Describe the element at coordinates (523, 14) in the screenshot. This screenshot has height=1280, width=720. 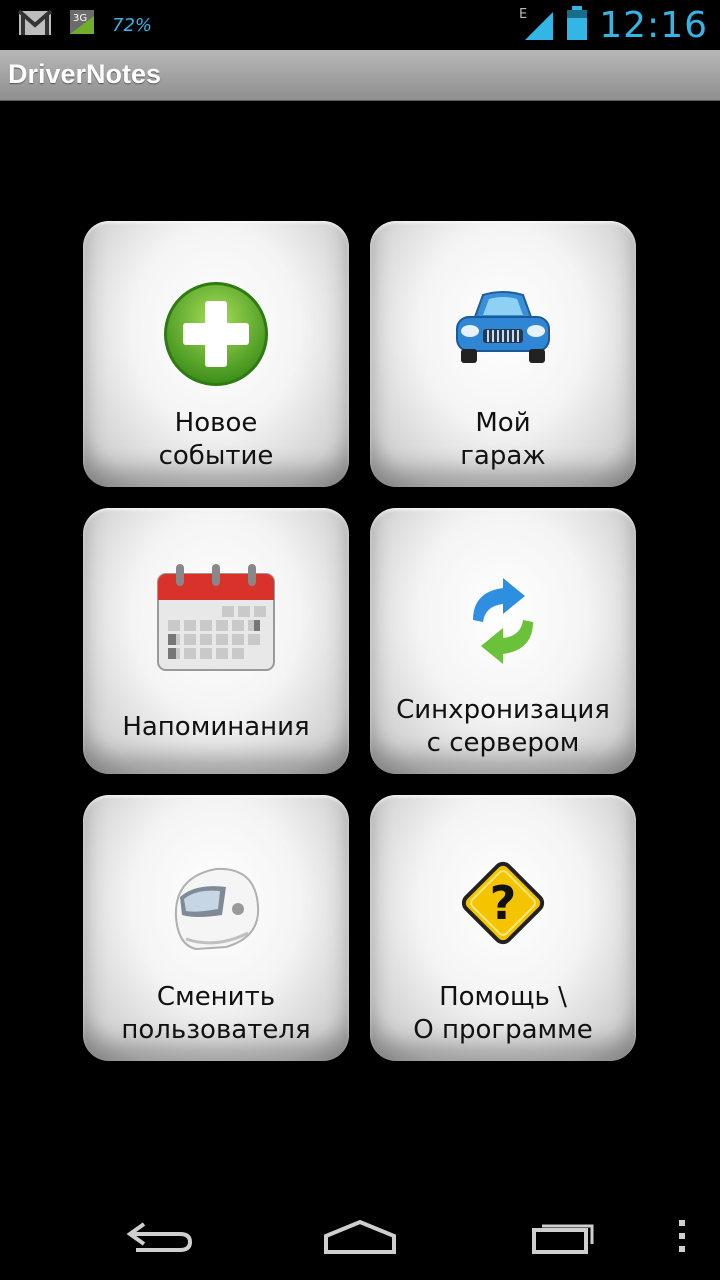
I see `svg-text: E` at that location.